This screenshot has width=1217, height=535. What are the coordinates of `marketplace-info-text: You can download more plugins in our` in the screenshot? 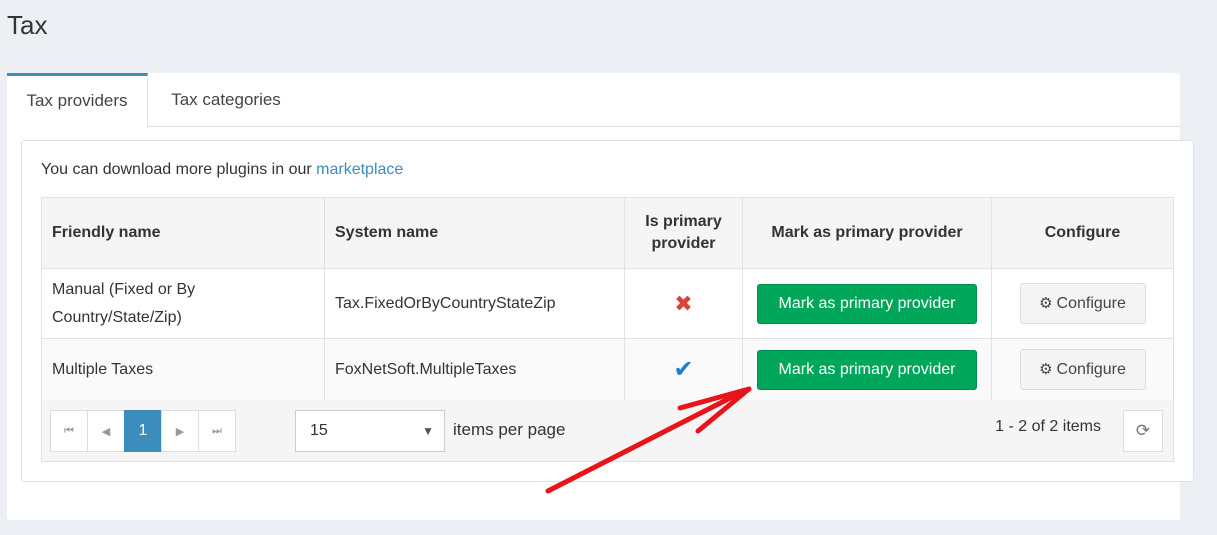 It's located at (179, 169).